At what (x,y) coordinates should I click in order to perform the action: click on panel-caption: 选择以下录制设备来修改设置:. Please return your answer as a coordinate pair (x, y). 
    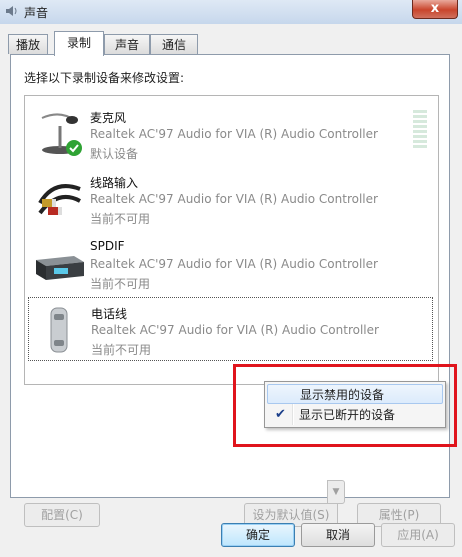
    Looking at the image, I should click on (104, 78).